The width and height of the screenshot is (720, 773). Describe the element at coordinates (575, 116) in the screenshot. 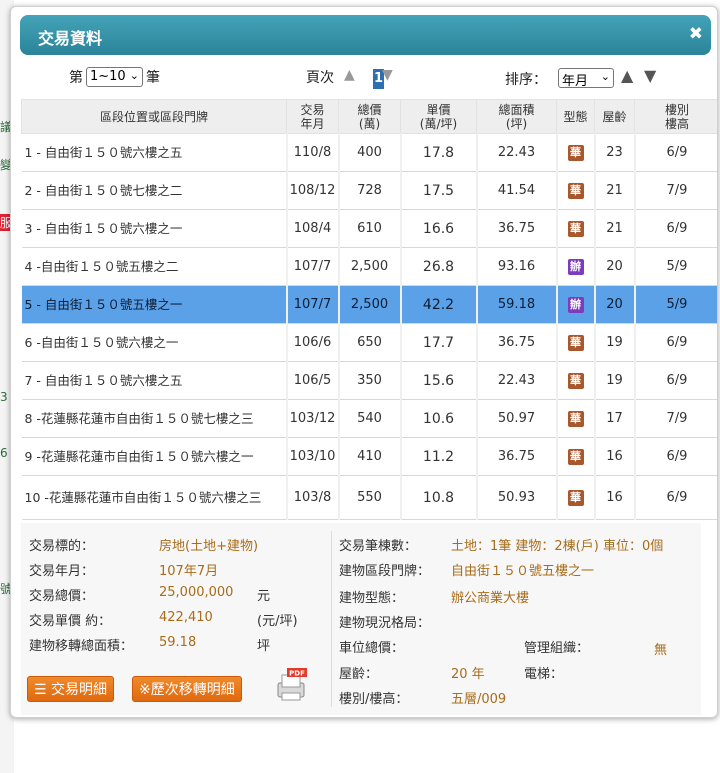

I see `column-header: 型態` at that location.